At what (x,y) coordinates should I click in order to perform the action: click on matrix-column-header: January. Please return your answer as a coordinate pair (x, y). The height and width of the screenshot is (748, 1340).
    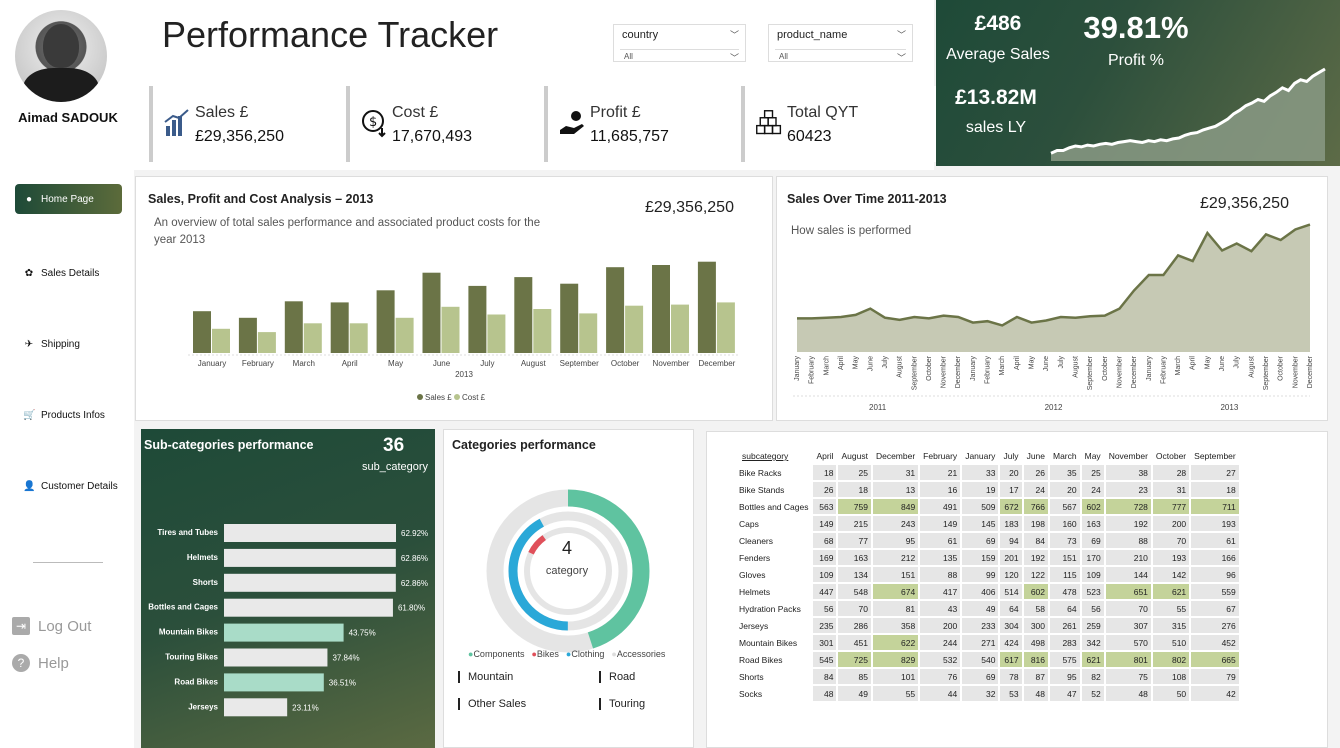
    Looking at the image, I should click on (980, 456).